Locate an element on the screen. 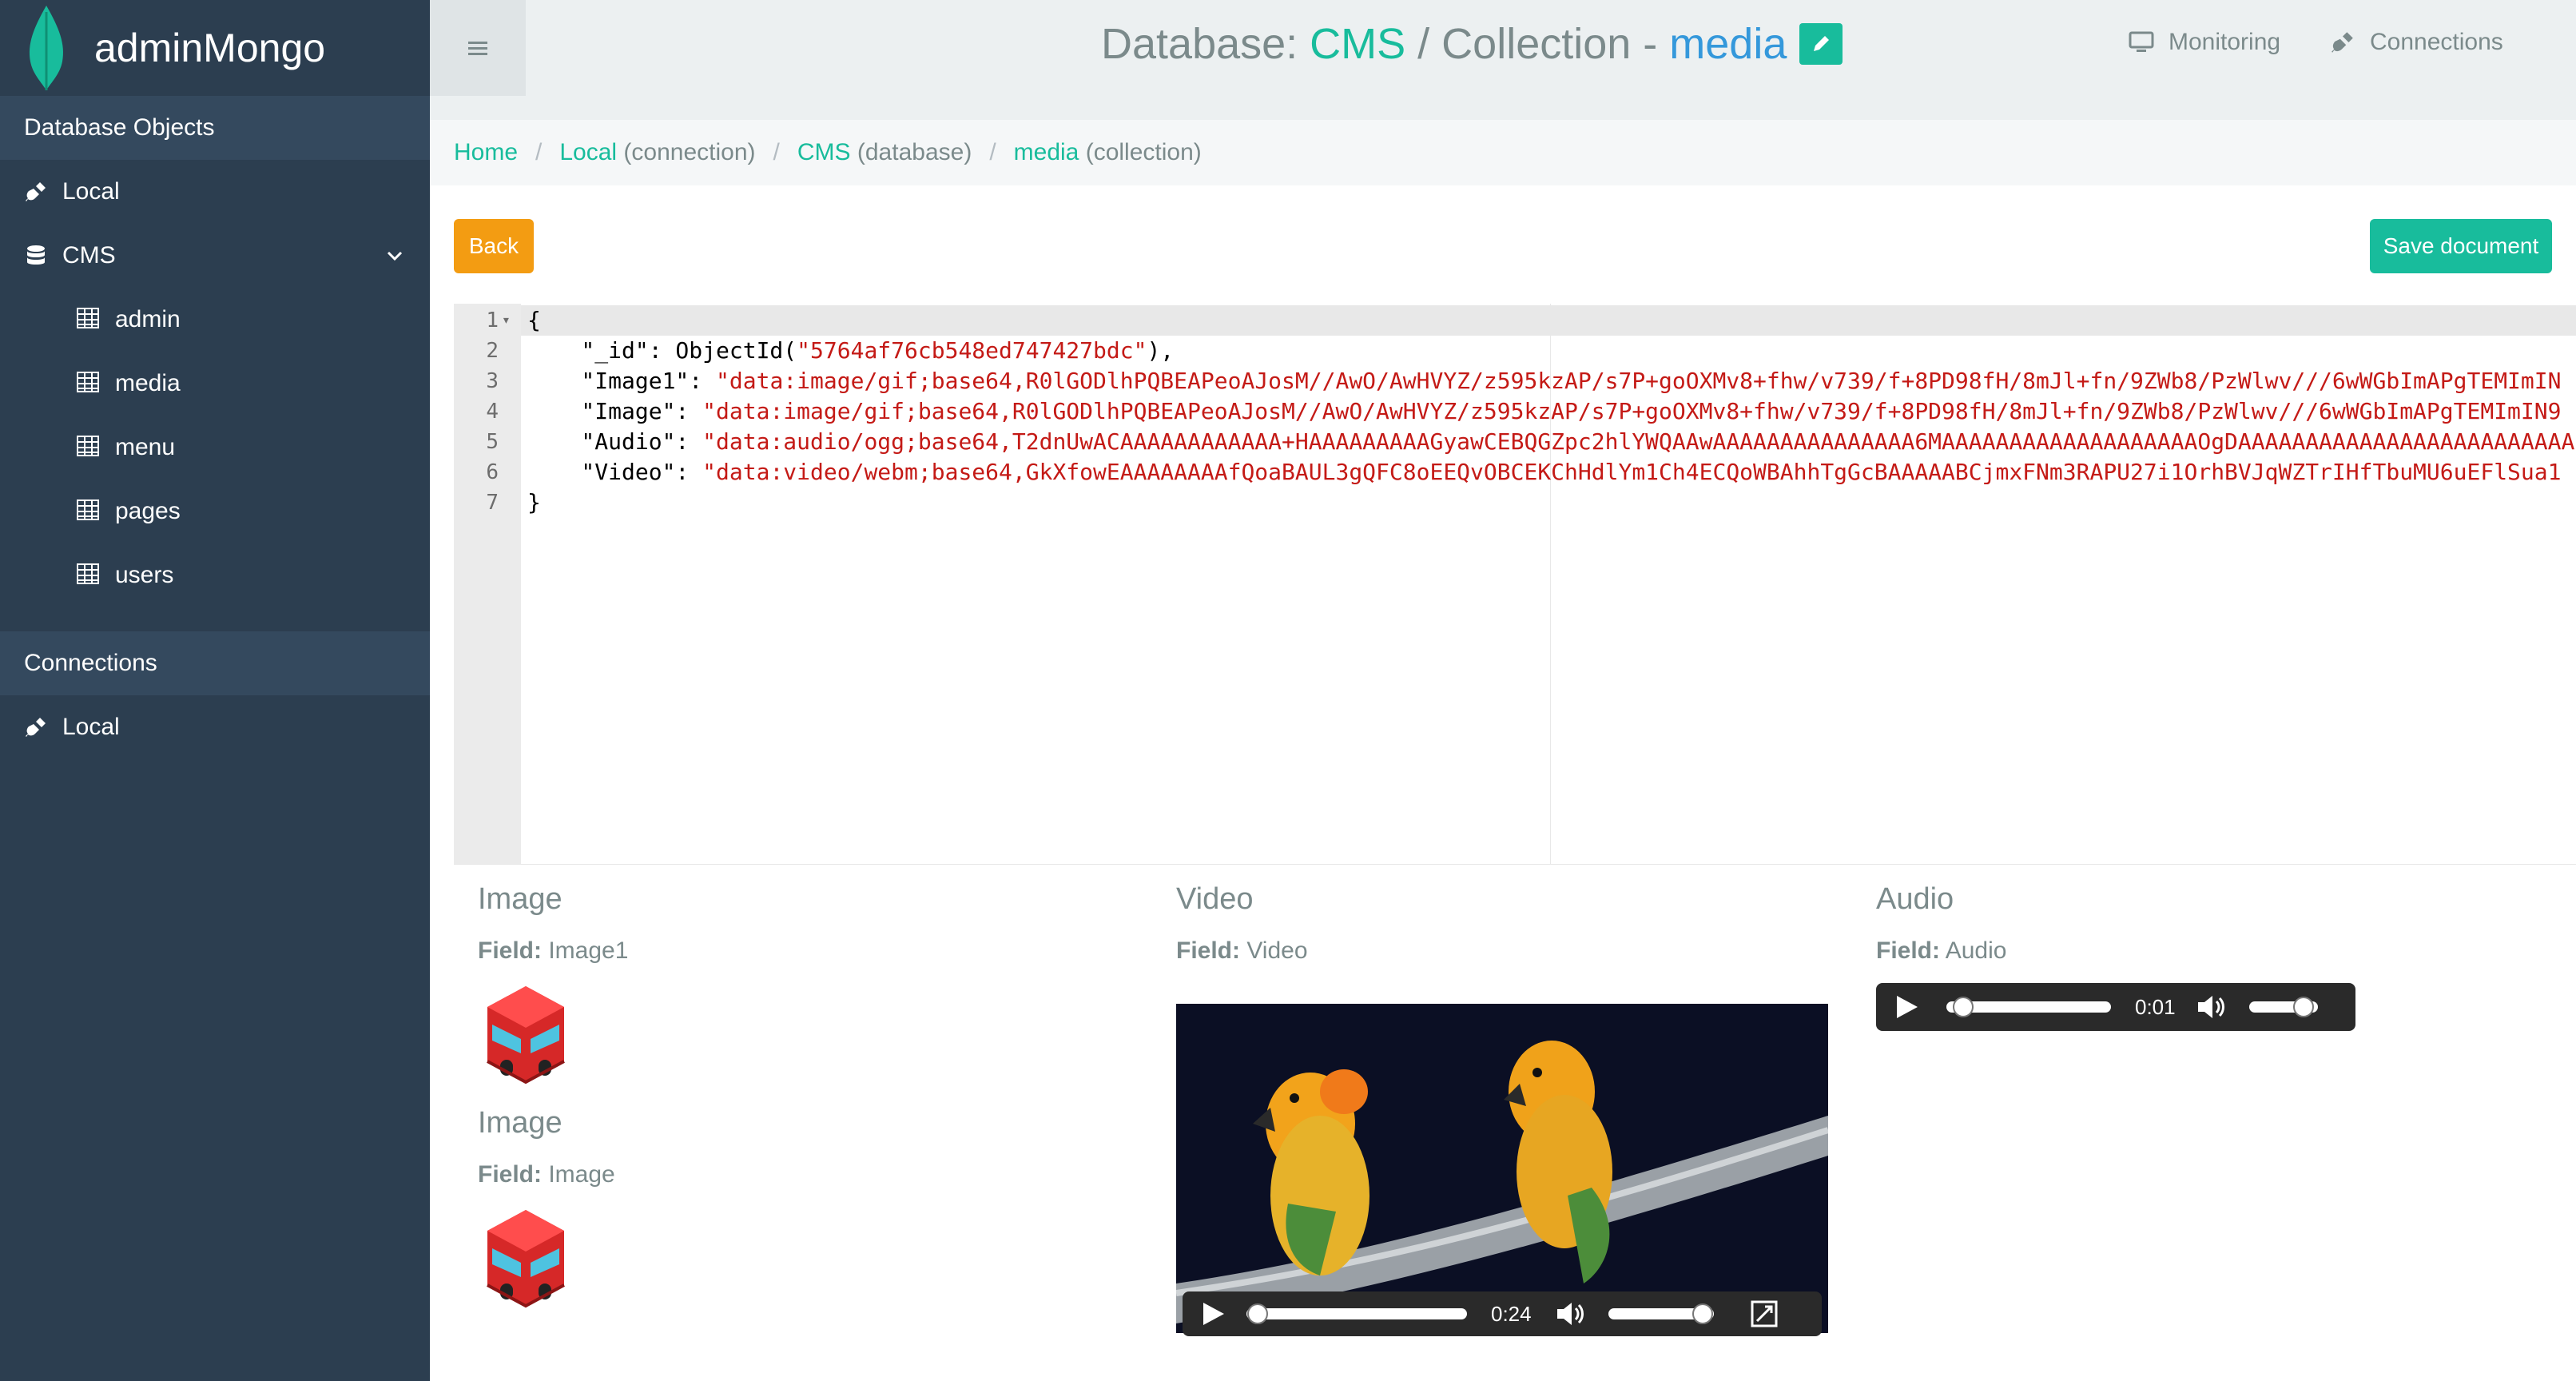  video-controls: 0:24 is located at coordinates (1502, 1313).